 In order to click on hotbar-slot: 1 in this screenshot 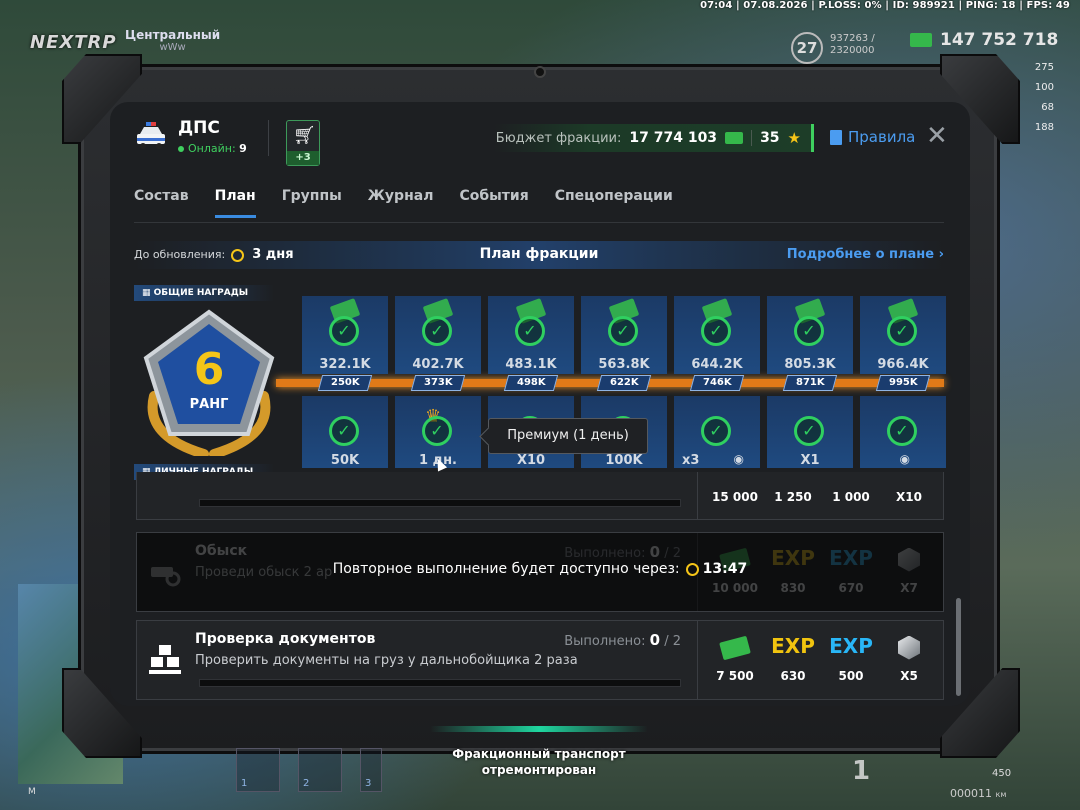, I will do `click(258, 770)`.